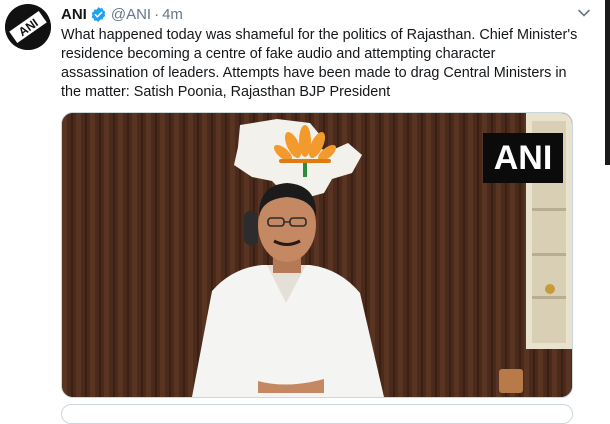 This screenshot has width=610, height=424. What do you see at coordinates (317, 414) in the screenshot?
I see `next-tweet-card` at bounding box center [317, 414].